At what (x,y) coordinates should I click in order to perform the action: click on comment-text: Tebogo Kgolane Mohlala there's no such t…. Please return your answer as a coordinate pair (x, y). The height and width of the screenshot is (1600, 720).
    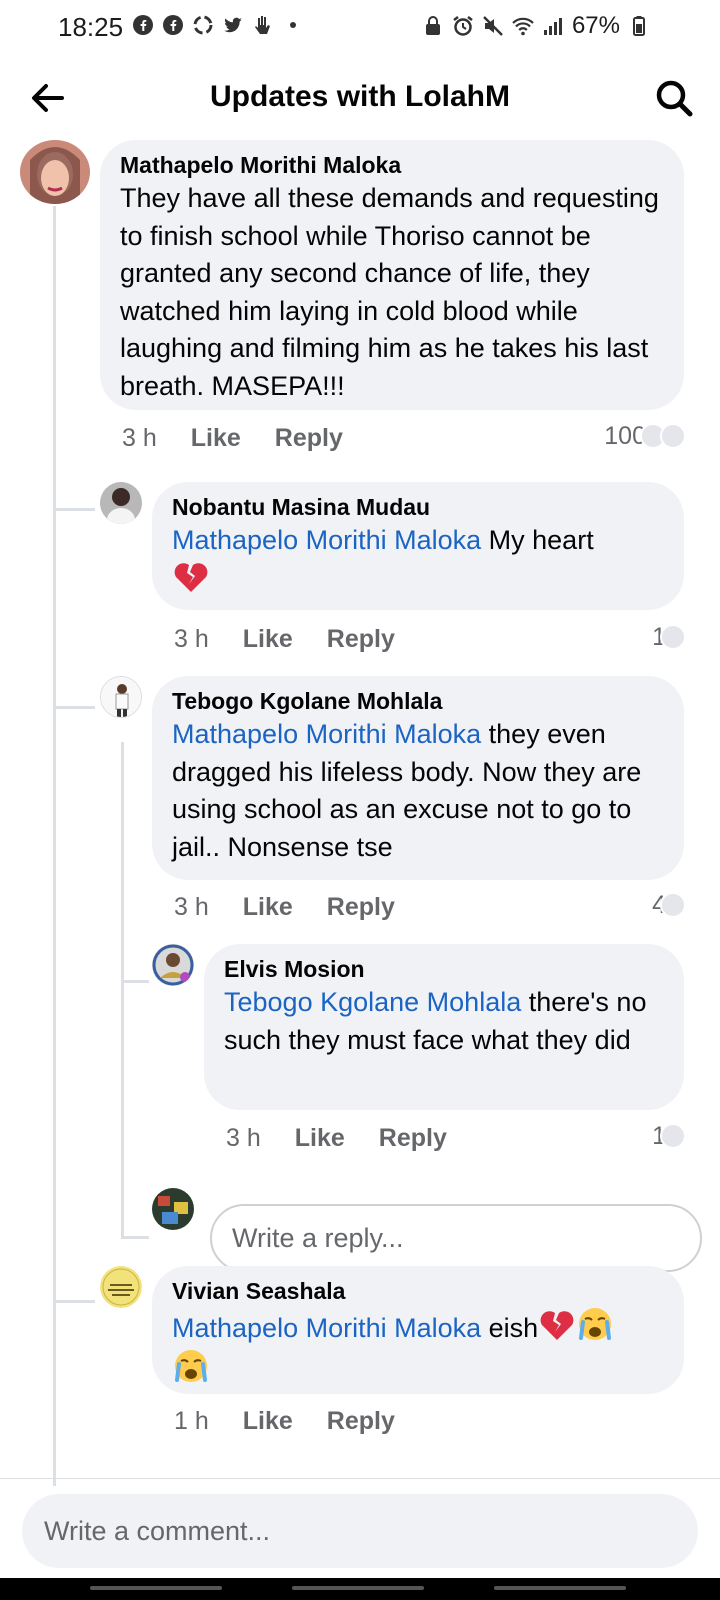
    Looking at the image, I should click on (444, 1021).